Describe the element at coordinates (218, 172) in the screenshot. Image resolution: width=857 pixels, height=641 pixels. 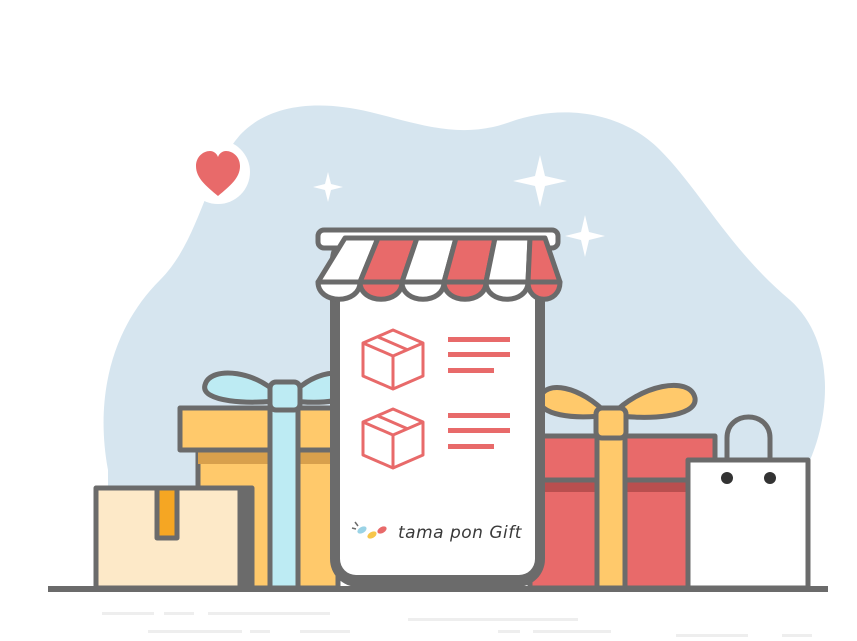
I see `heart-badge` at that location.